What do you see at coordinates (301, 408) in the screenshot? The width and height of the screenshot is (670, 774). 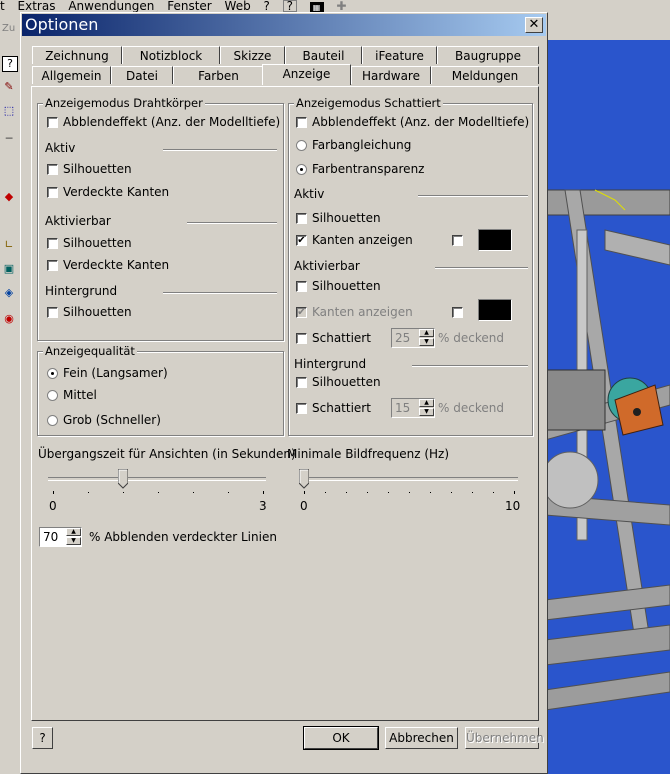 I see `shaded-background-shaded-checkbox` at bounding box center [301, 408].